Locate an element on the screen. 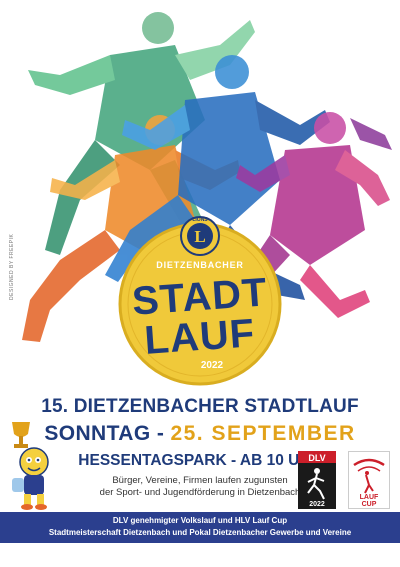  dlv-logo-year: 2022 is located at coordinates (317, 504).